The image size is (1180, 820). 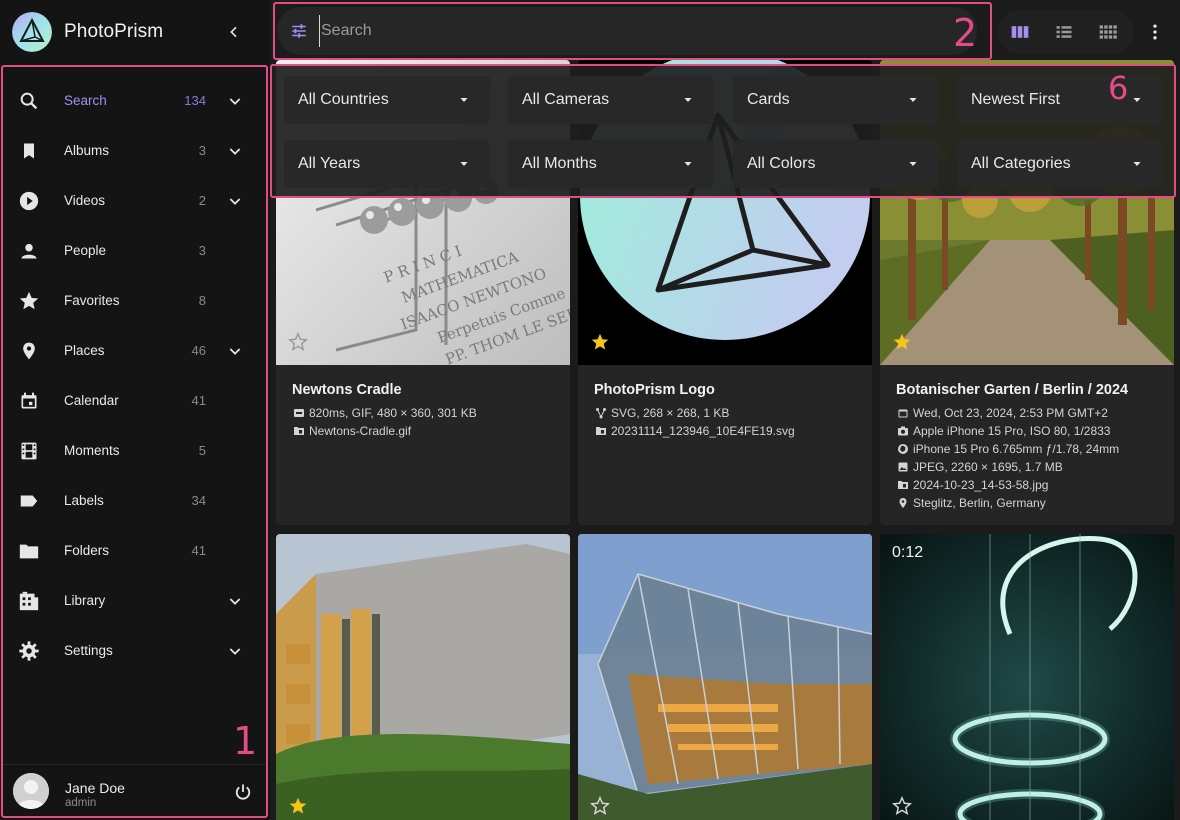 I want to click on sidebar-item-label: Folders, so click(x=87, y=550).